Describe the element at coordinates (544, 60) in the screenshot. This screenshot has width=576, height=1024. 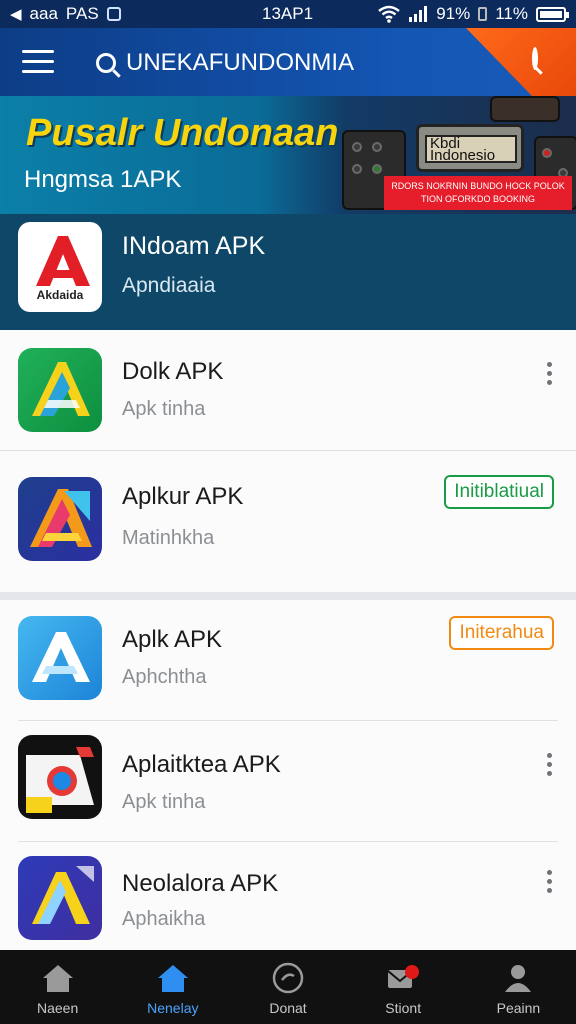
I see `search-button` at that location.